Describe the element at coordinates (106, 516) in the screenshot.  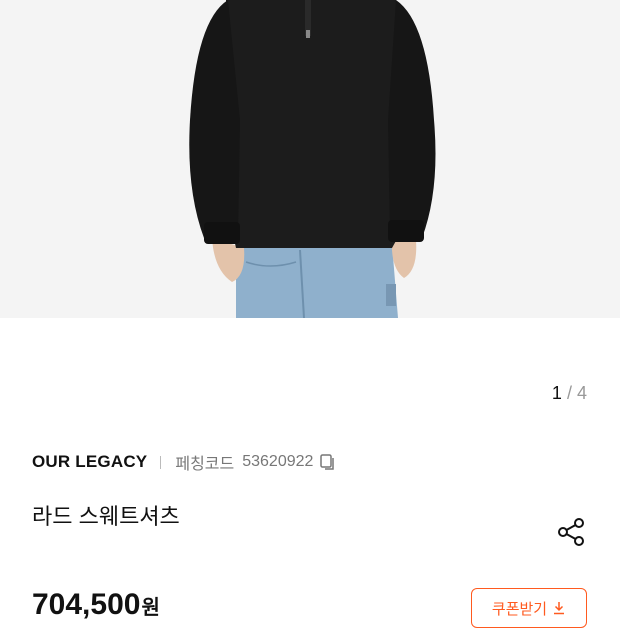
I see `product-title: 라드 스웨트셔츠` at that location.